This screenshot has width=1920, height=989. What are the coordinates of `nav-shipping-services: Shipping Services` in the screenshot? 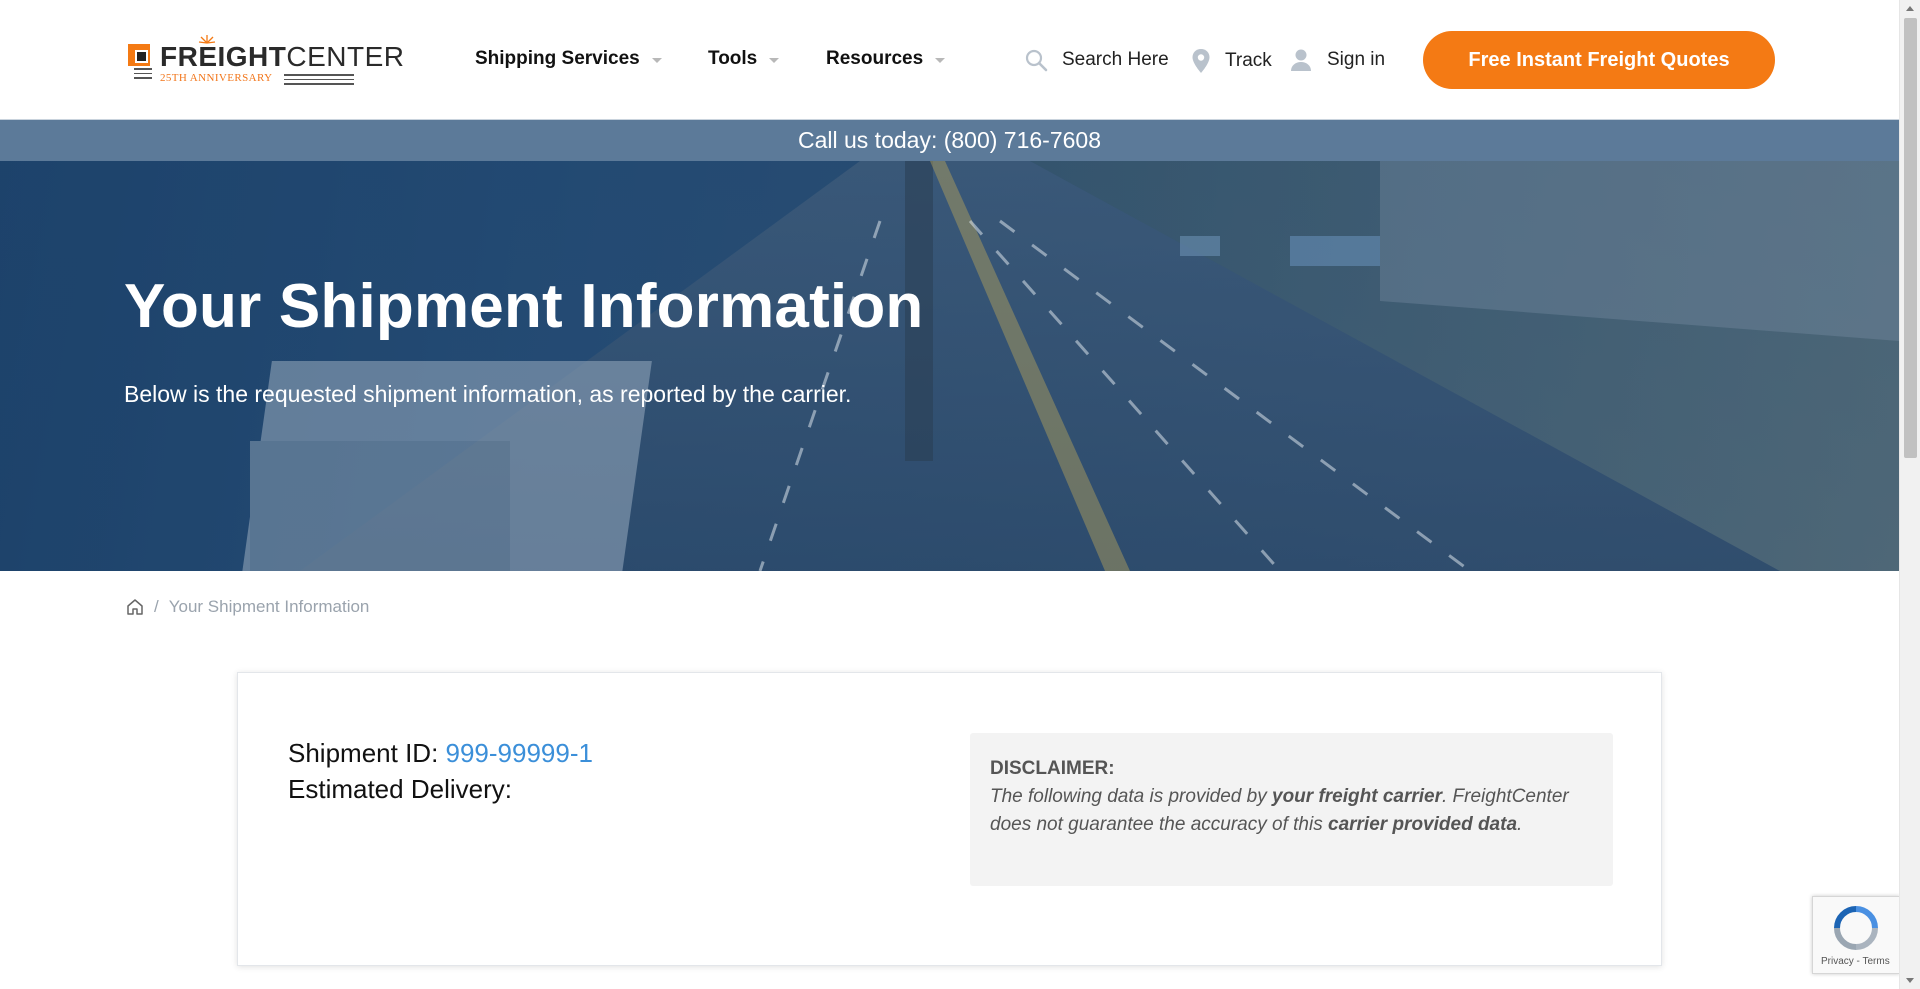 It's located at (568, 59).